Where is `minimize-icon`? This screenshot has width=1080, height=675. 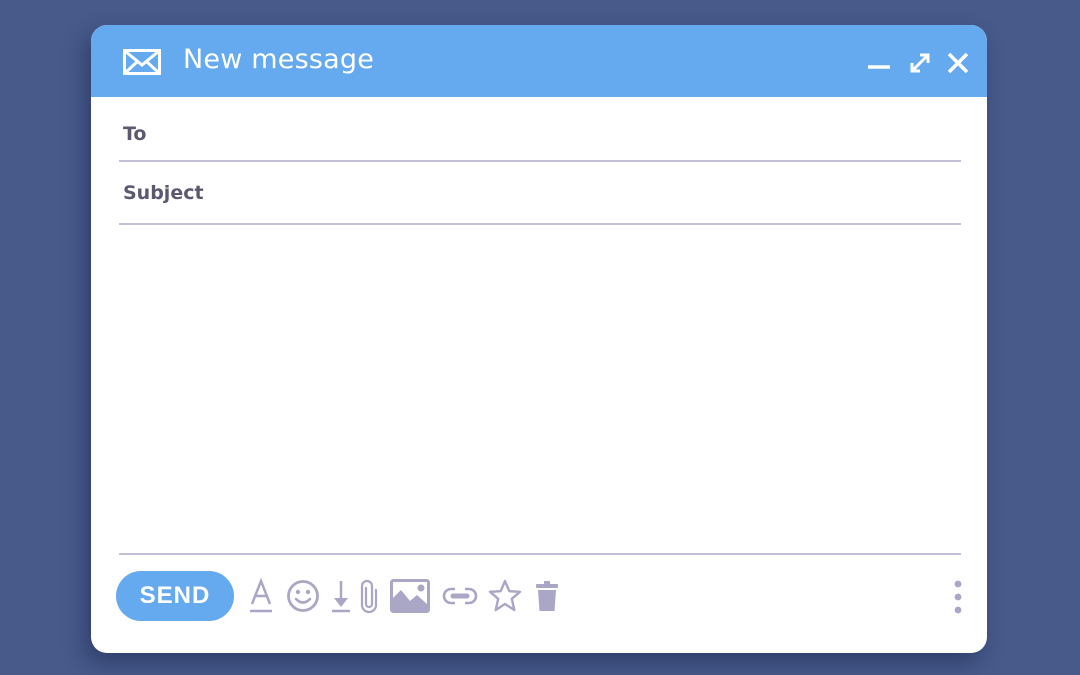
minimize-icon is located at coordinates (879, 67).